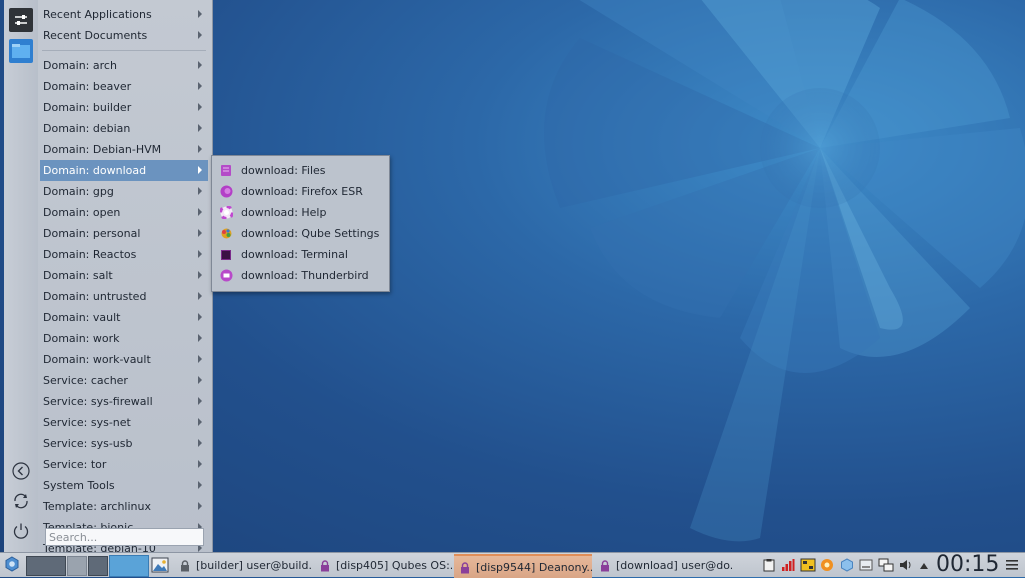 The image size is (1025, 578). I want to click on submenu-item-label: download: Firefox ESR, so click(302, 191).